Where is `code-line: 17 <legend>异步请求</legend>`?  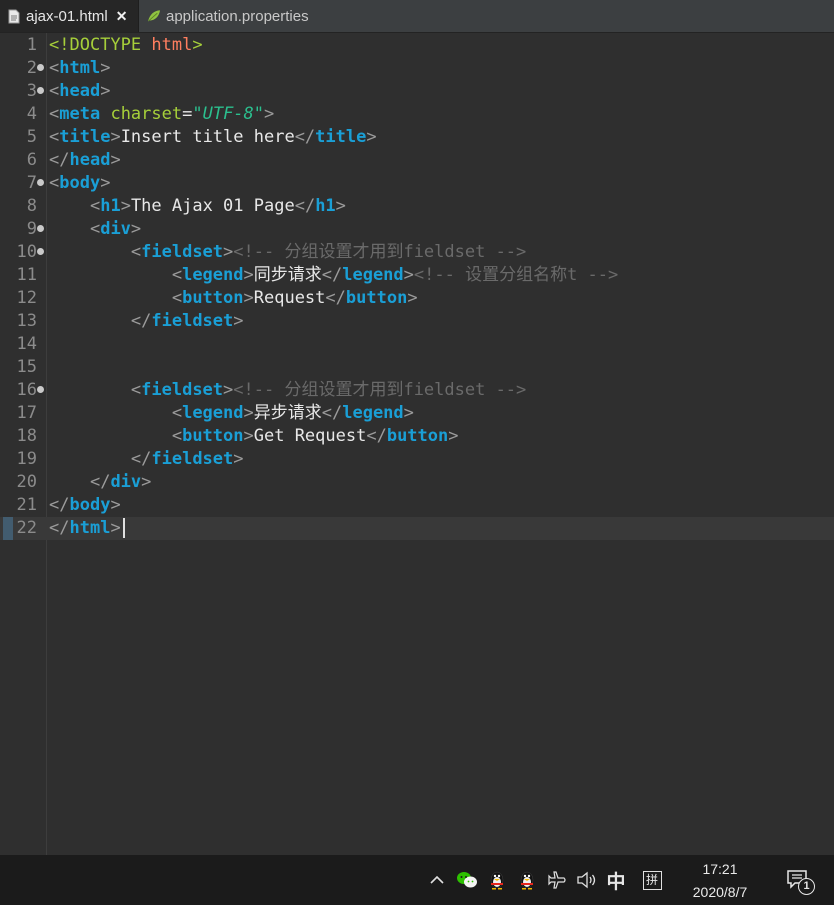 code-line: 17 <legend>异步请求</legend> is located at coordinates (417, 413).